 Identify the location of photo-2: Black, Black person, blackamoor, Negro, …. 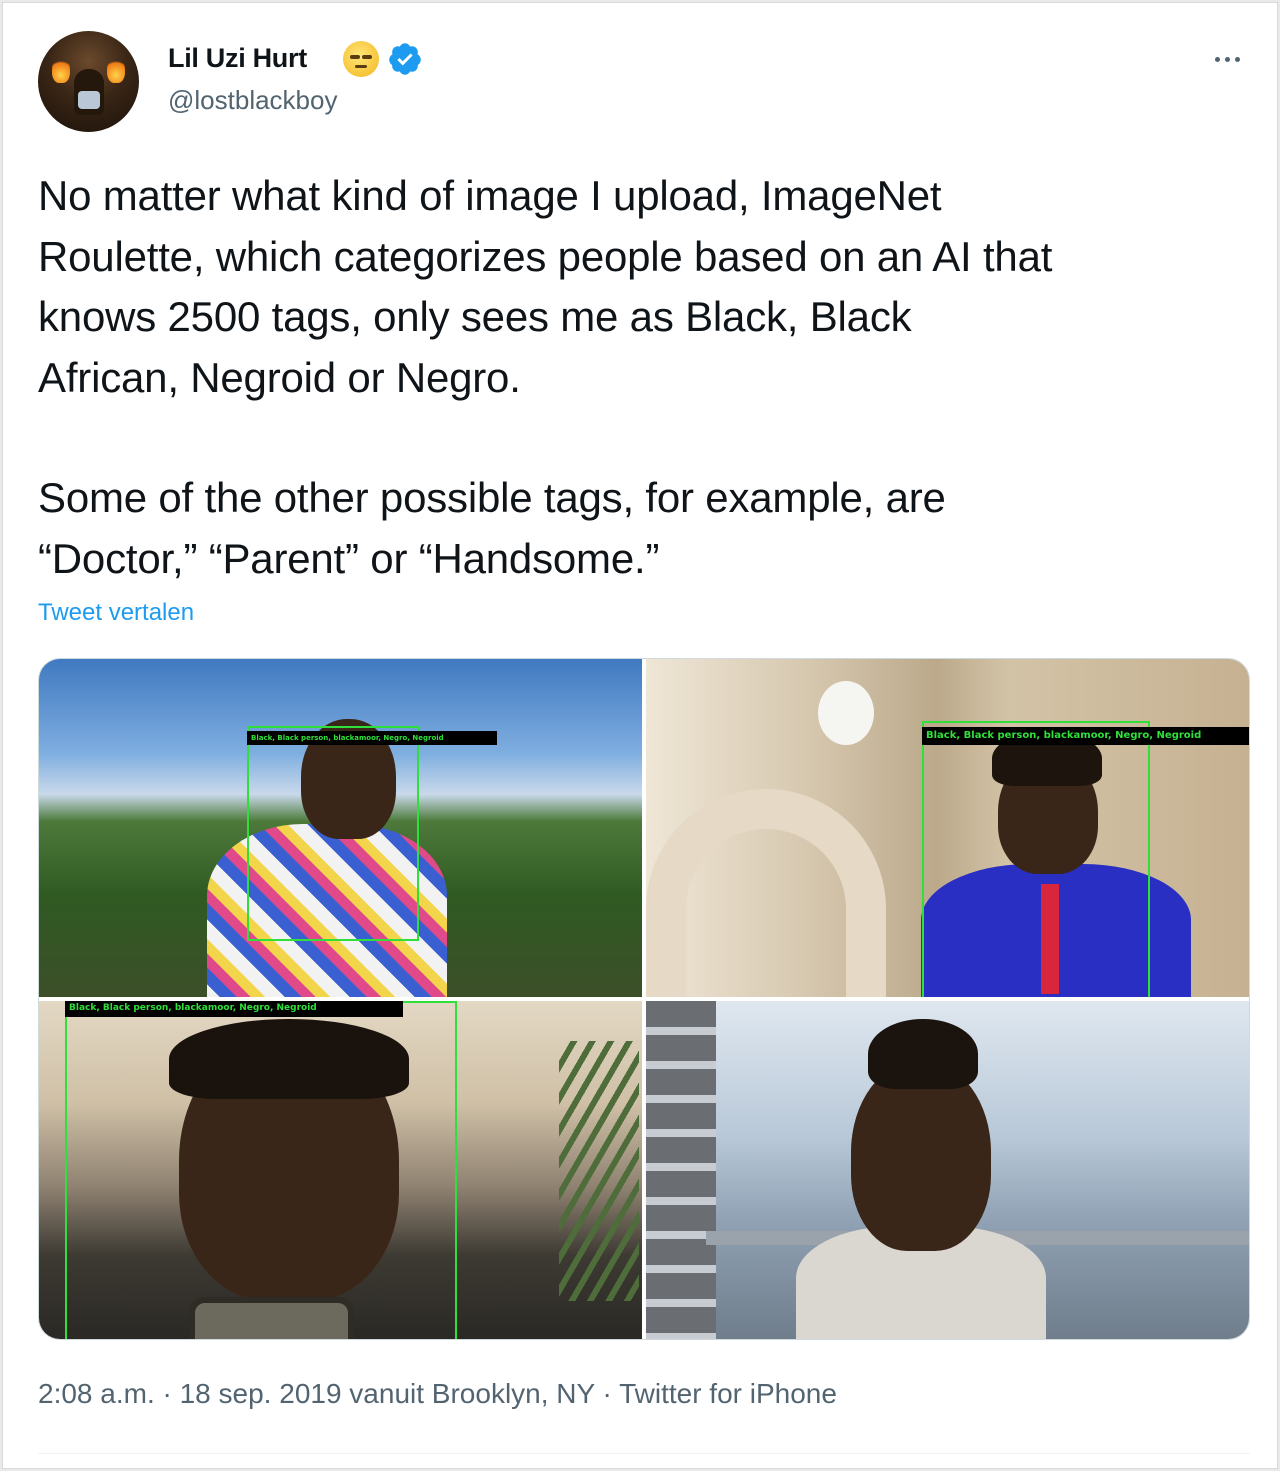
(947, 828).